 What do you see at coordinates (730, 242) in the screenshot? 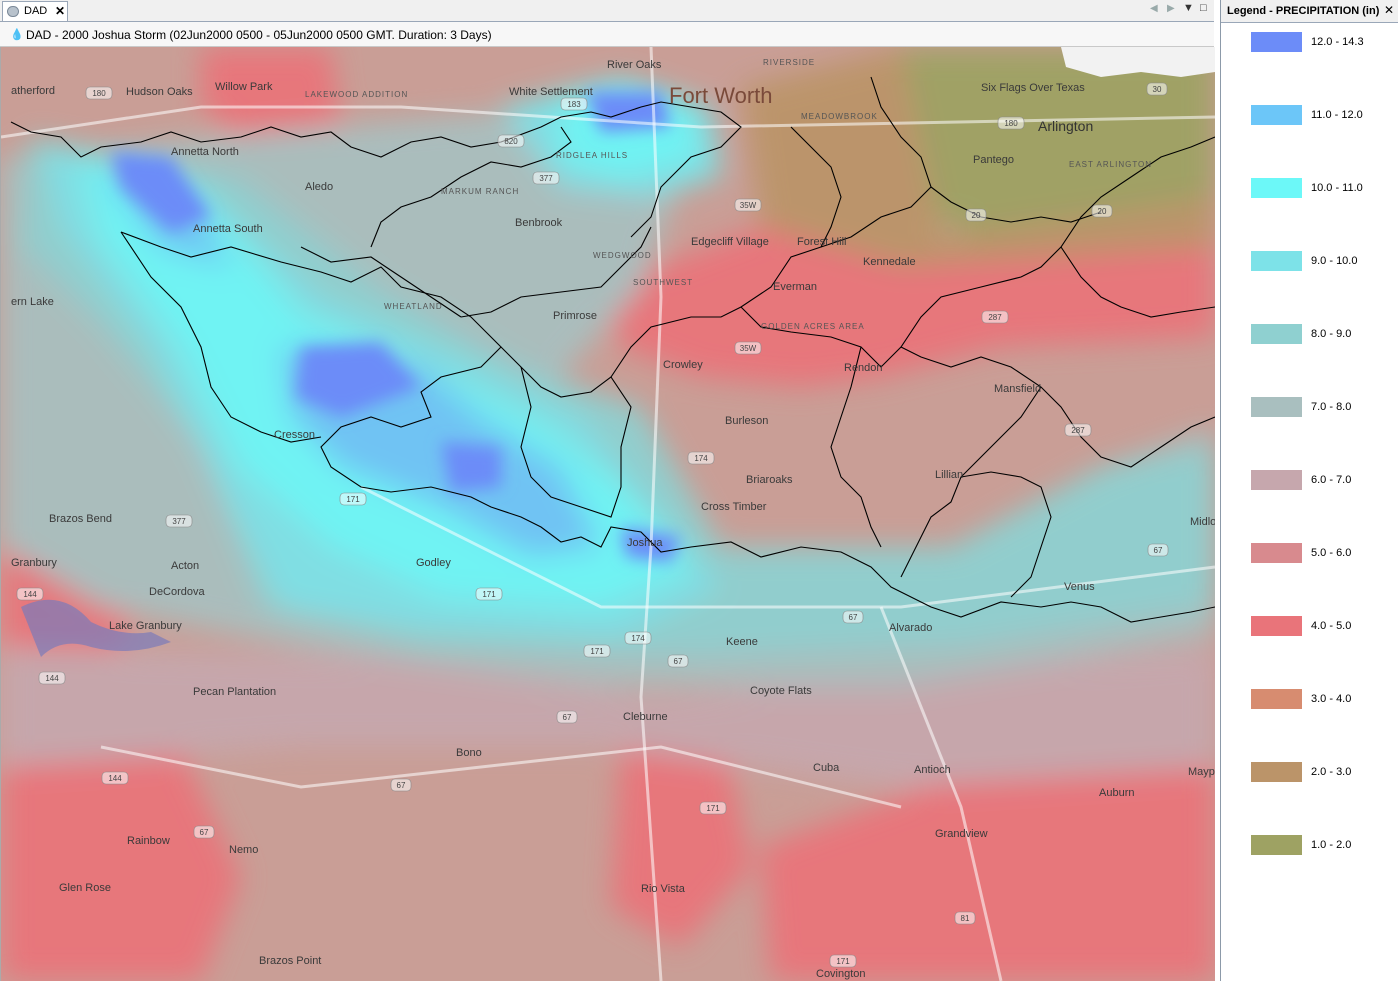
I see `place-label: Edgecliff Village` at bounding box center [730, 242].